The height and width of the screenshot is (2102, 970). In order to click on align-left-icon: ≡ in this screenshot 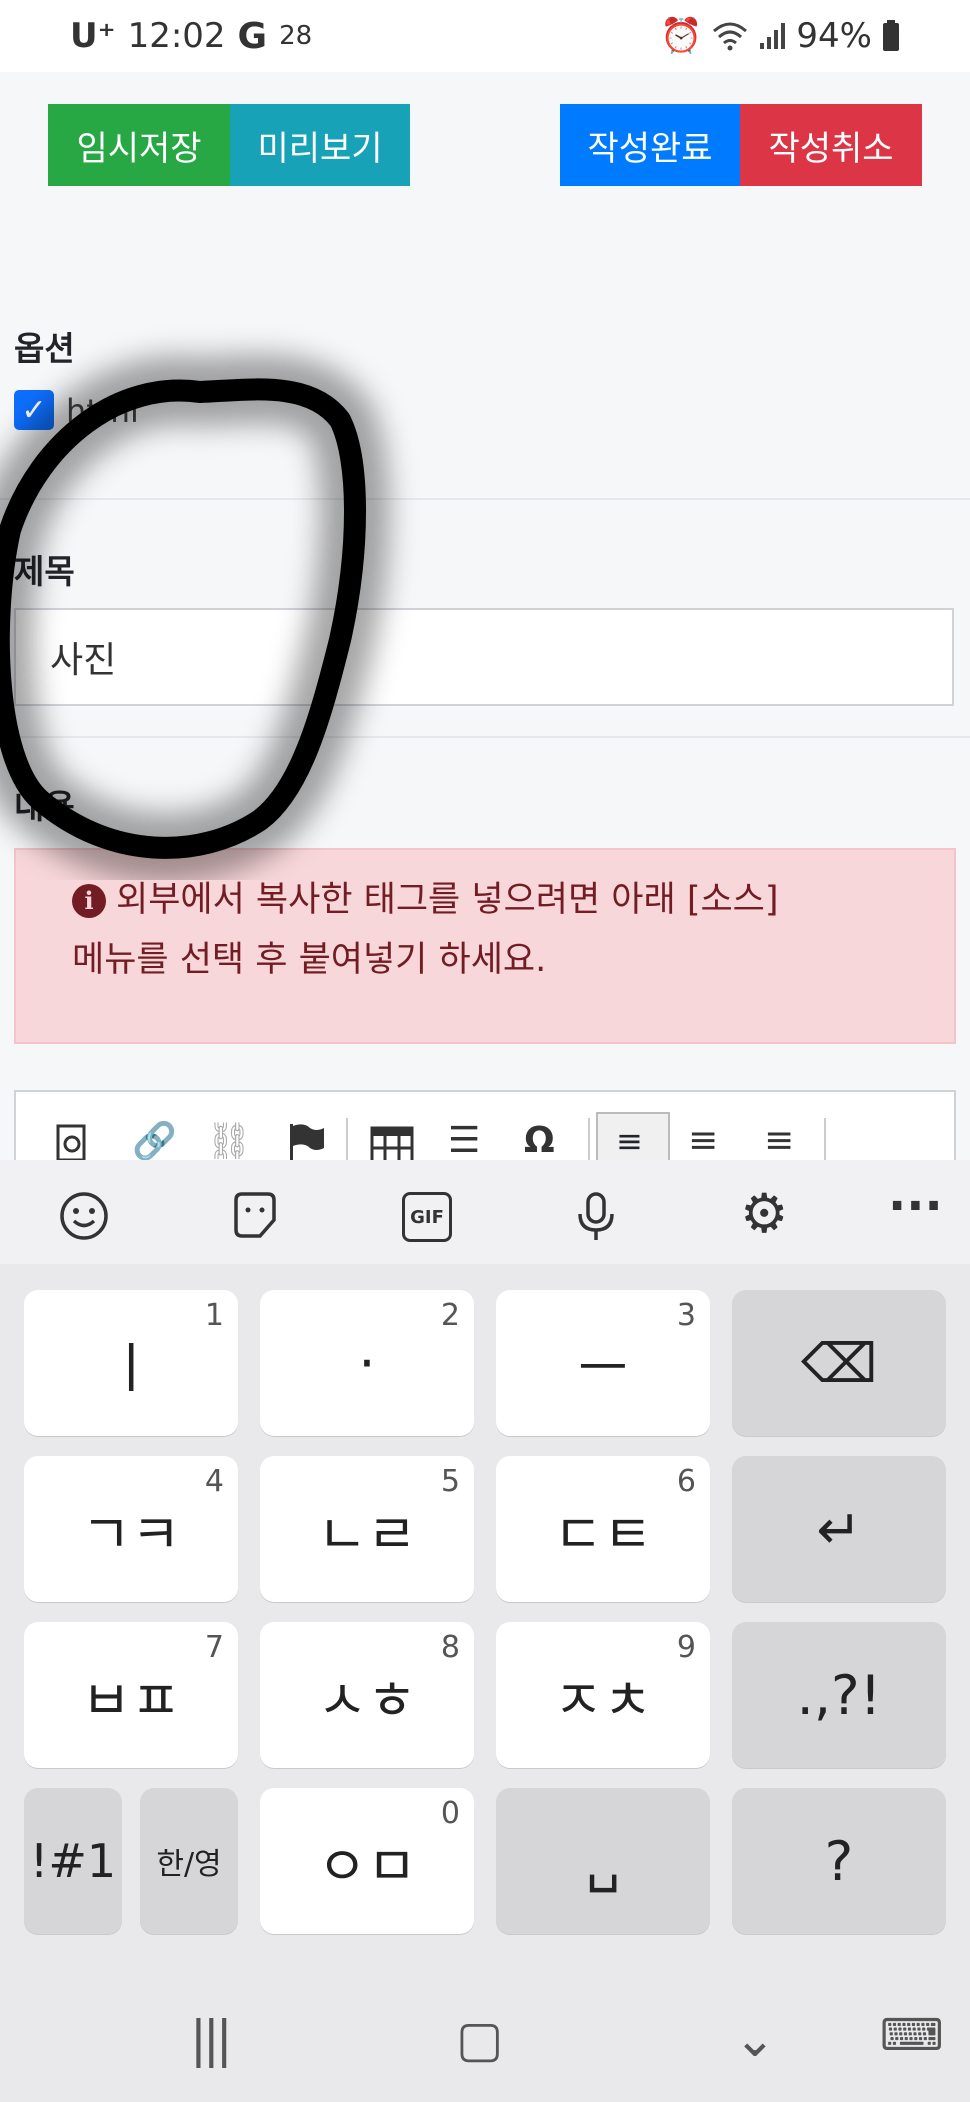, I will do `click(633, 1136)`.